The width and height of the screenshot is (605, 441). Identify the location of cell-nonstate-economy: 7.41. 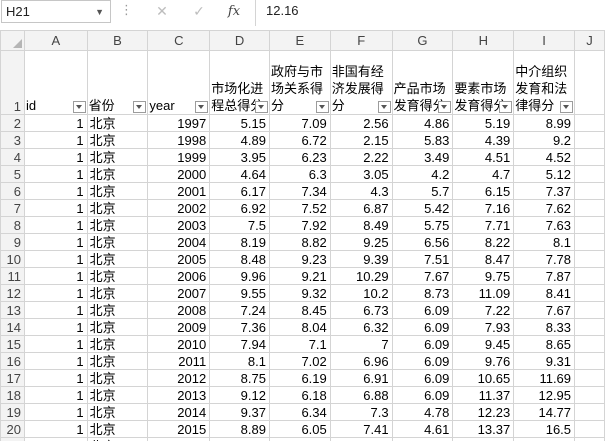
(361, 429).